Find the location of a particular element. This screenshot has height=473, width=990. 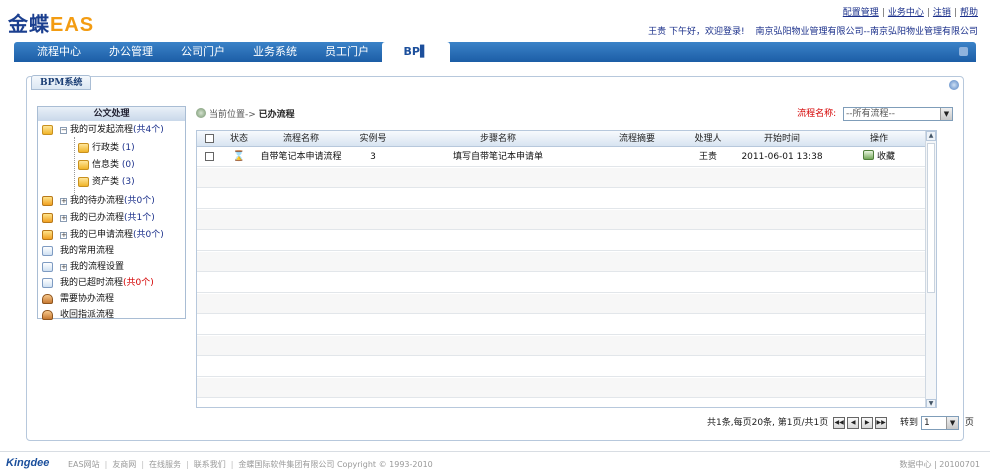

col-summary: 流程摘要 is located at coordinates (637, 139).